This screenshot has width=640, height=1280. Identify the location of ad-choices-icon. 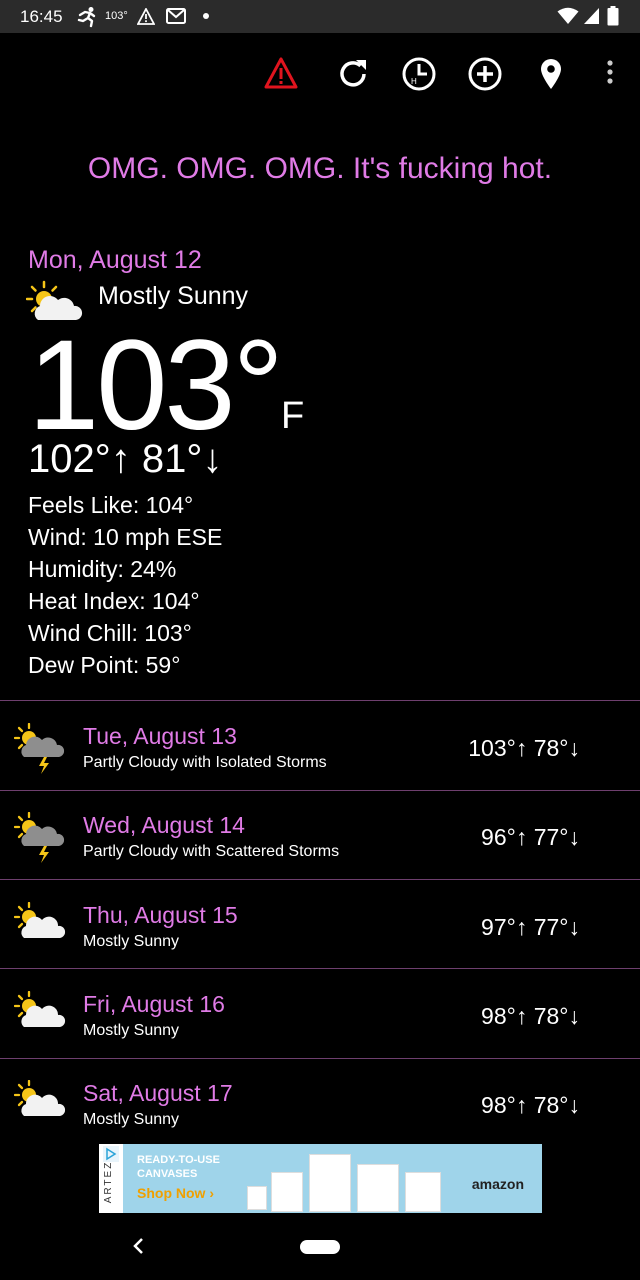
(111, 1154).